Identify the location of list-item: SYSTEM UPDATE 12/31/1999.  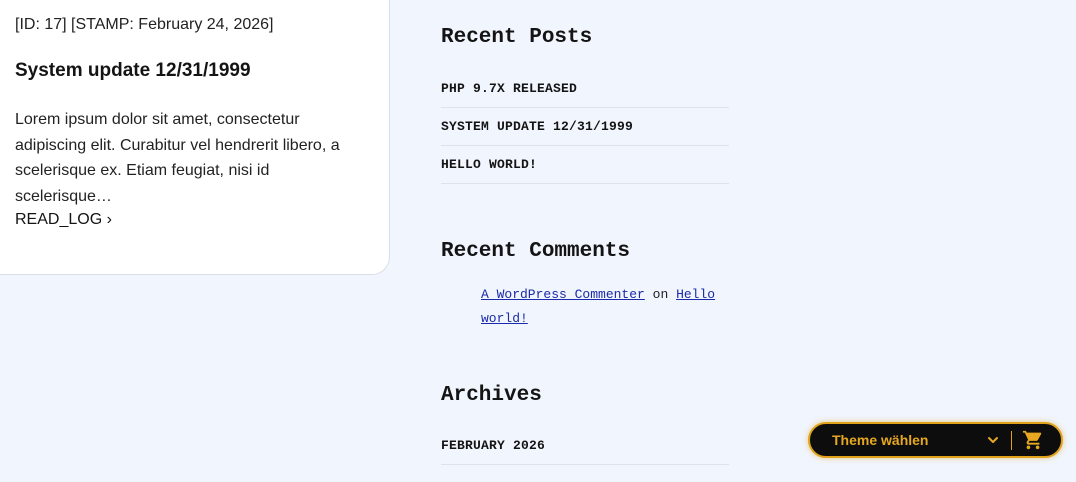
(585, 127).